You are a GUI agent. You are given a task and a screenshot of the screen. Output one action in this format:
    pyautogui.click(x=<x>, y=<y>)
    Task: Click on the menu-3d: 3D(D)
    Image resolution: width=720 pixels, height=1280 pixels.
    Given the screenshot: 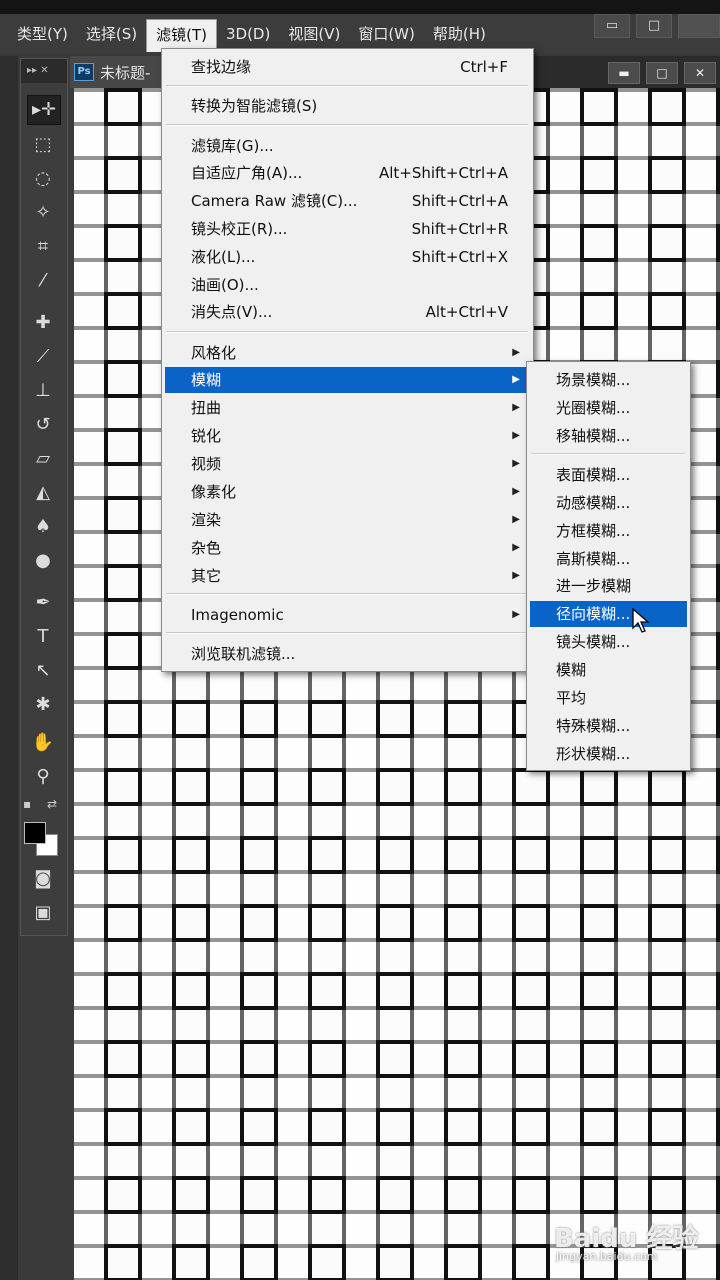 What is the action you would take?
    pyautogui.click(x=248, y=34)
    